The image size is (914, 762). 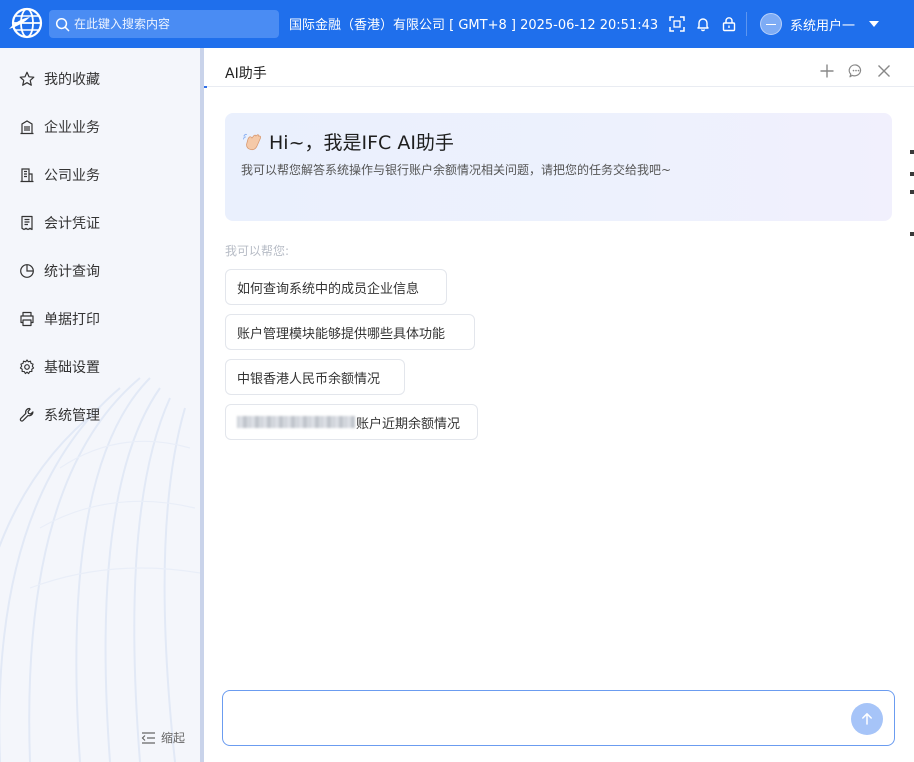 What do you see at coordinates (27, 319) in the screenshot?
I see `printer-icon` at bounding box center [27, 319].